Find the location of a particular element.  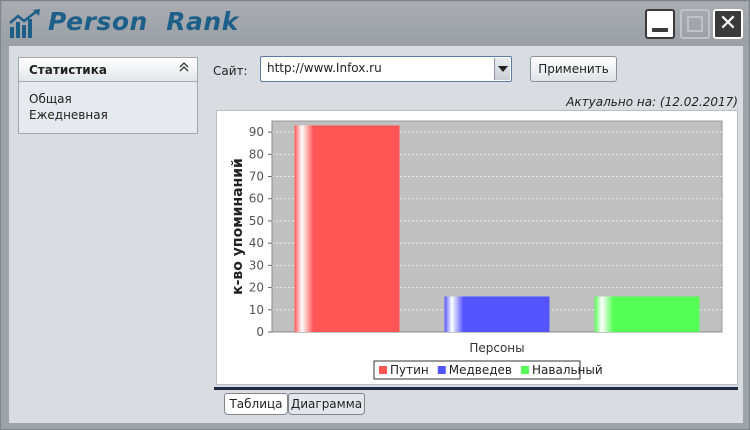

legend-swatch-Навальный is located at coordinates (525, 370).